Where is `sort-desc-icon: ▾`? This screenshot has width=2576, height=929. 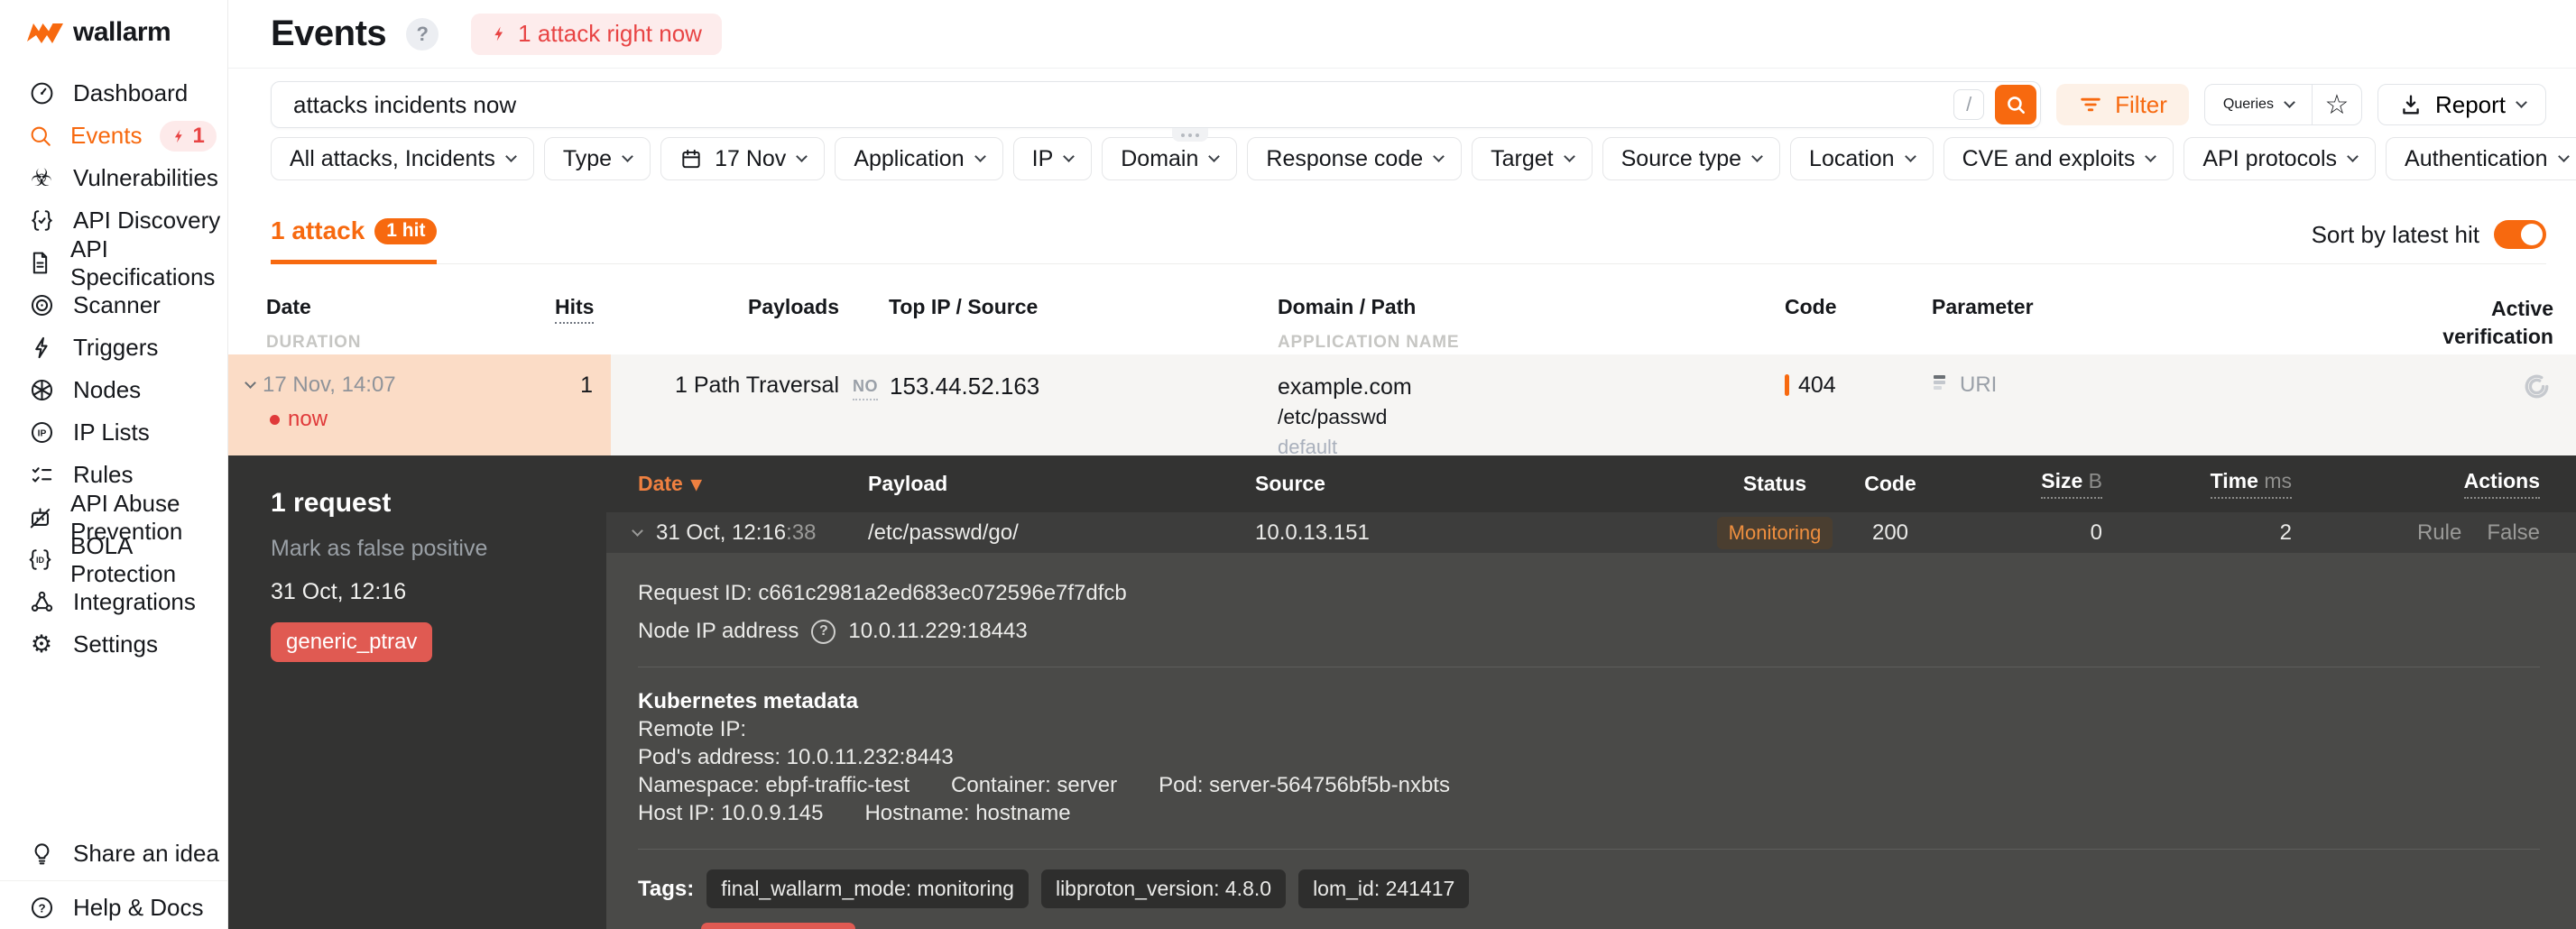
sort-desc-icon: ▾ is located at coordinates (696, 483).